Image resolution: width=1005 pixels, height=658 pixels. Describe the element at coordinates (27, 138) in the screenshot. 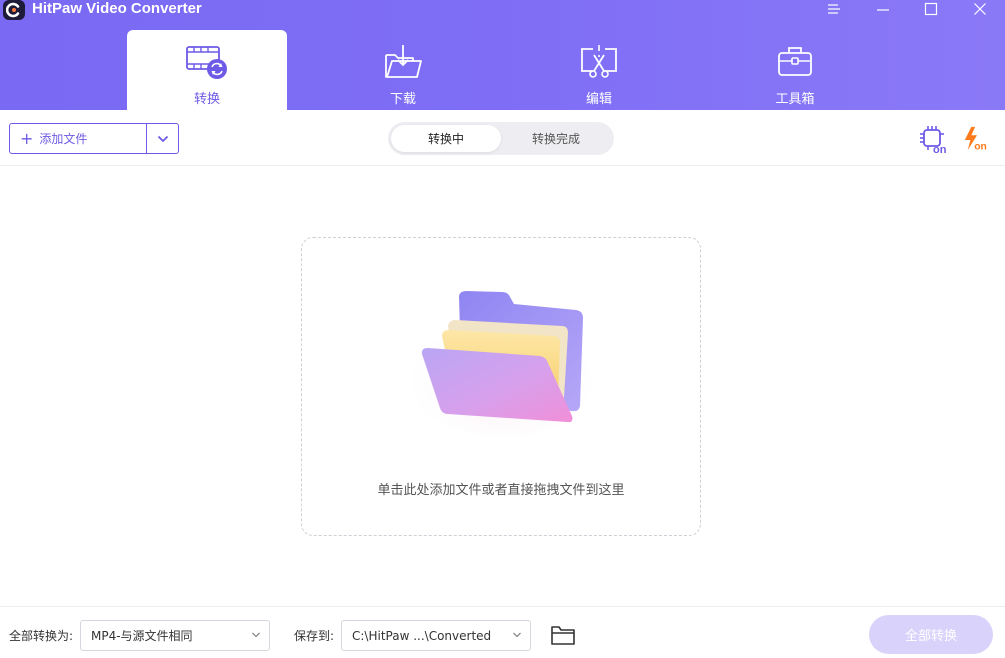

I see `plus-icon: +` at that location.